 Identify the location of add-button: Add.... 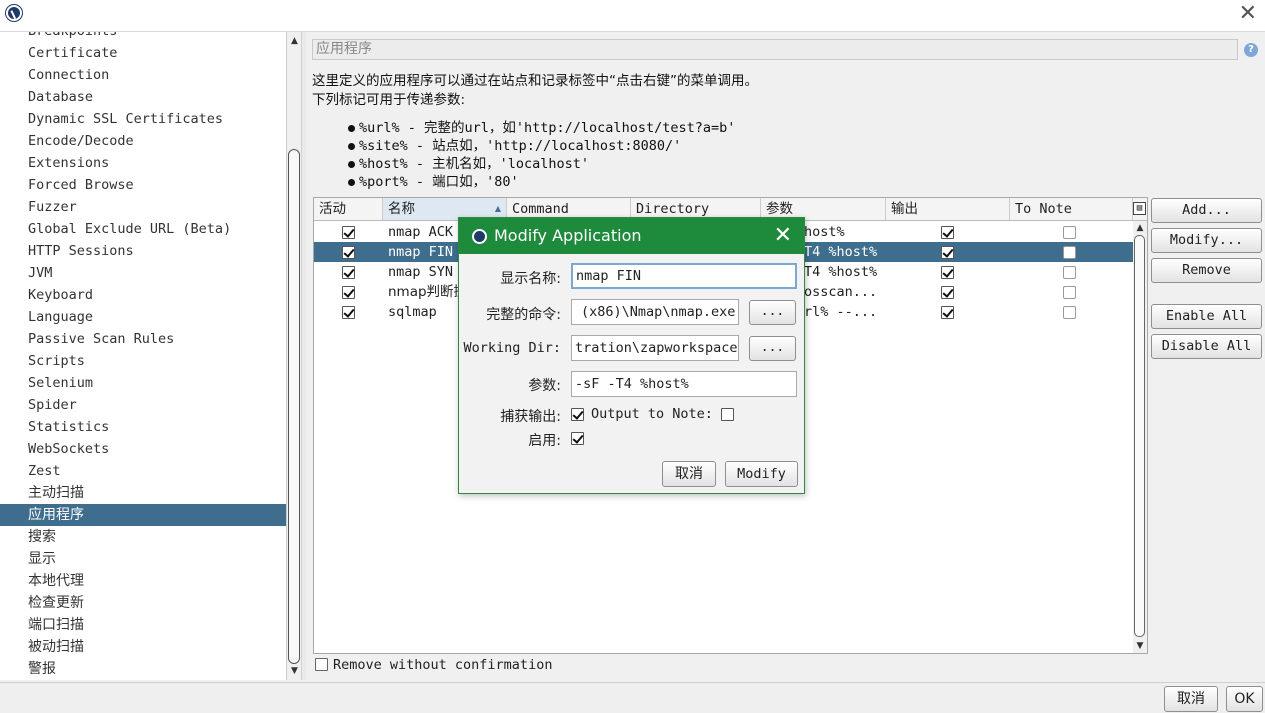
(1206, 210).